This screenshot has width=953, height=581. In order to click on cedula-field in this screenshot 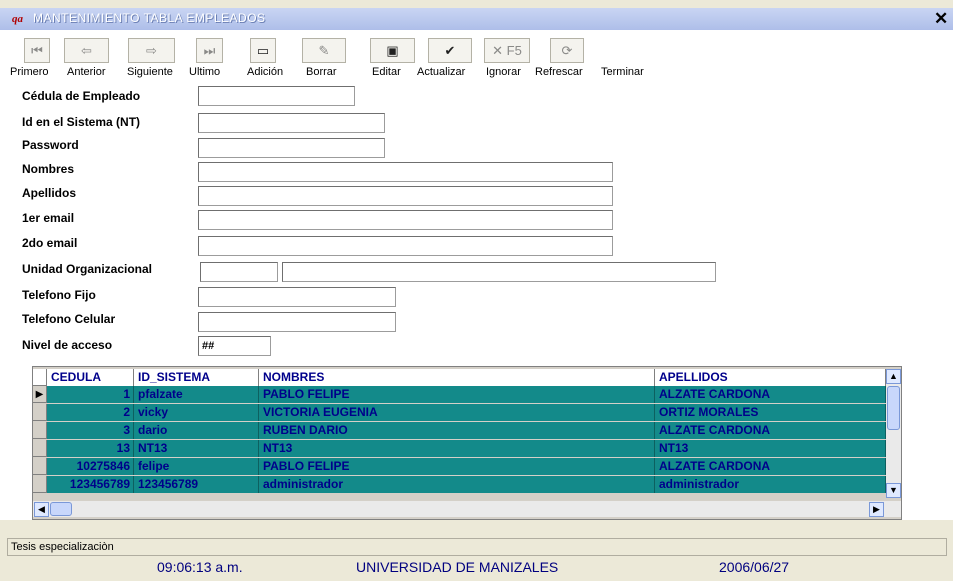, I will do `click(276, 96)`.